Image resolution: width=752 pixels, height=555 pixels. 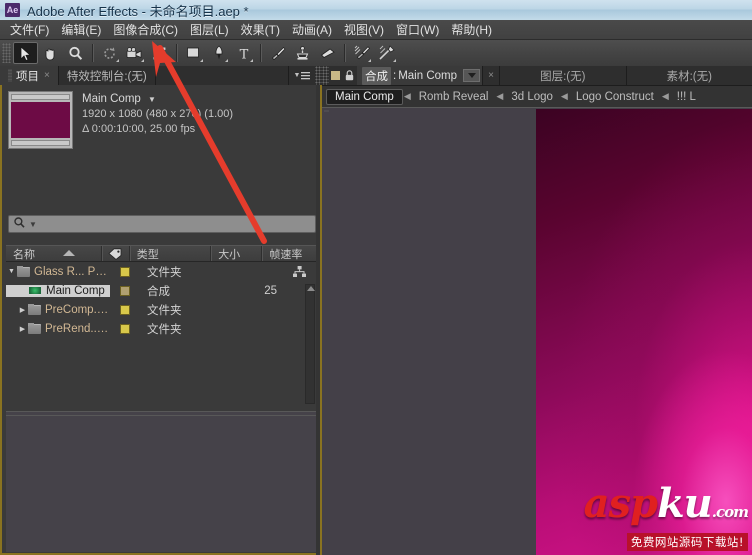 I want to click on type-tool: T, so click(x=243, y=53).